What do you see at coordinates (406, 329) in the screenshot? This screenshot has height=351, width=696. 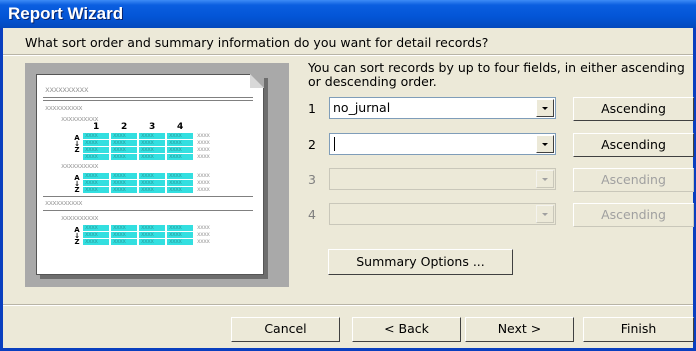 I see `back-button: < Back` at bounding box center [406, 329].